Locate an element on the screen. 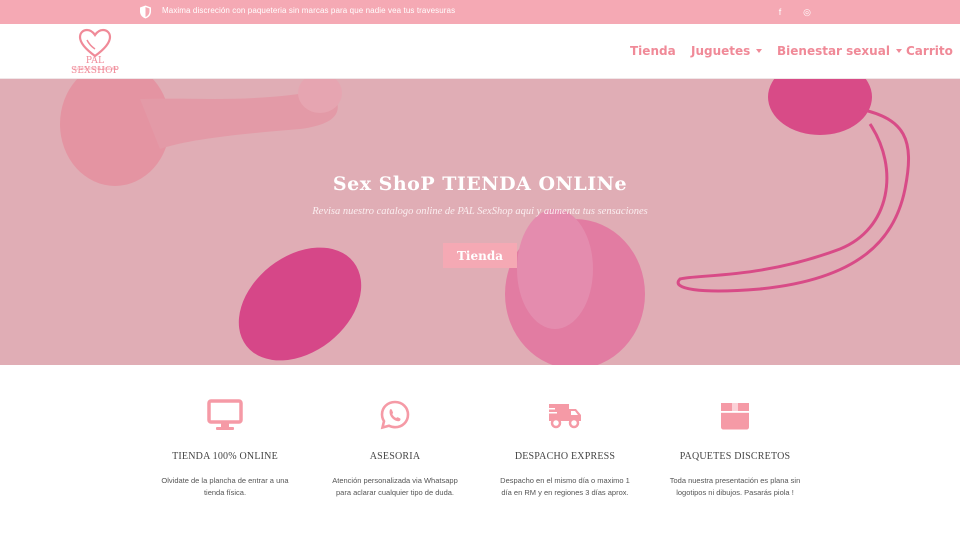 The height and width of the screenshot is (540, 960). whatsapp-icon is located at coordinates (395, 415).